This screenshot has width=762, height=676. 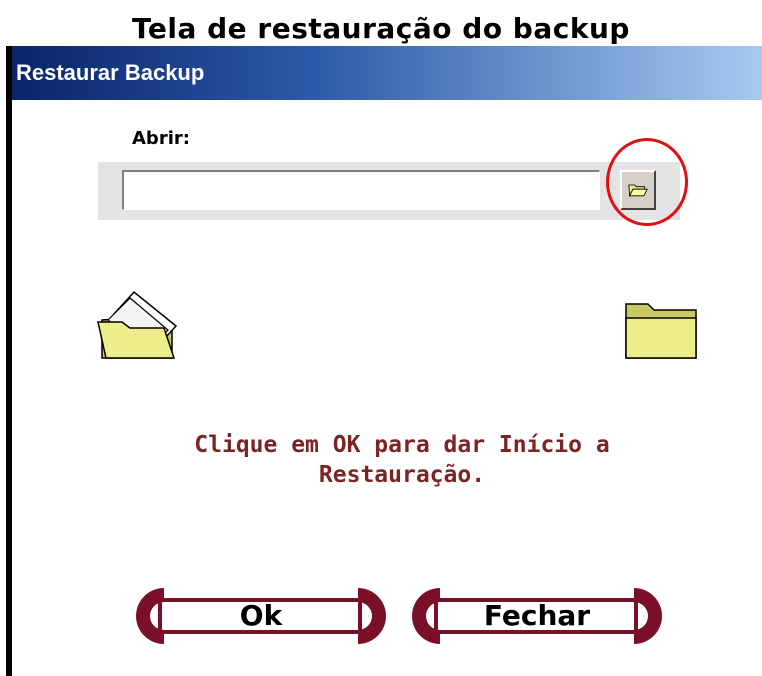 I want to click on title-bar: Restaurar Backup, so click(x=387, y=73).